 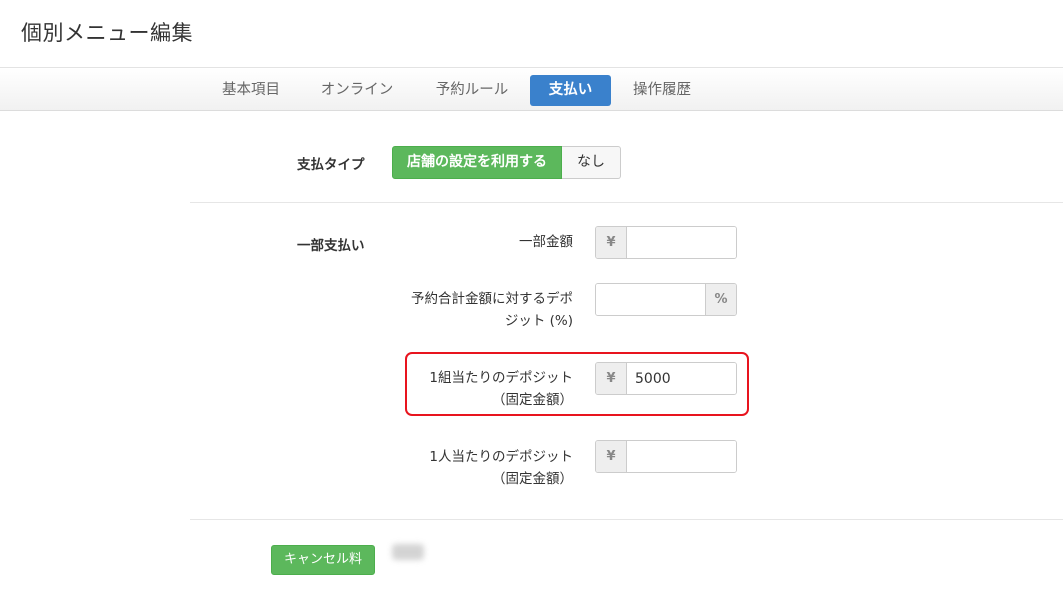 I want to click on deposit-percent-label-line2: ジット (%), so click(x=538, y=321).